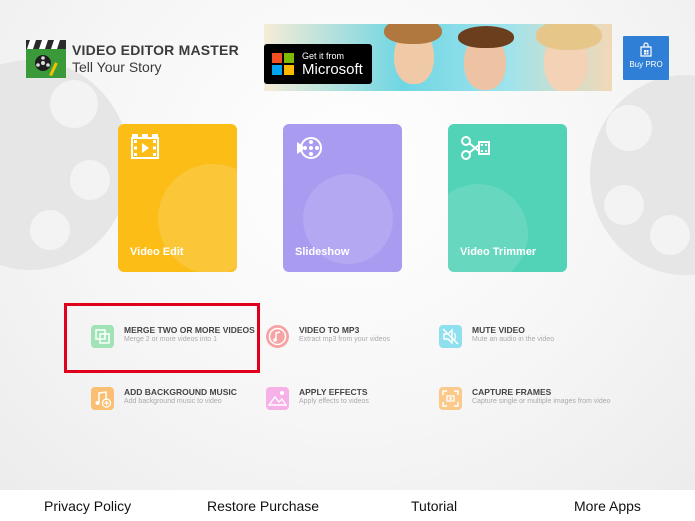  What do you see at coordinates (513, 339) in the screenshot?
I see `mute-video-desc: Mute an audio in the video` at bounding box center [513, 339].